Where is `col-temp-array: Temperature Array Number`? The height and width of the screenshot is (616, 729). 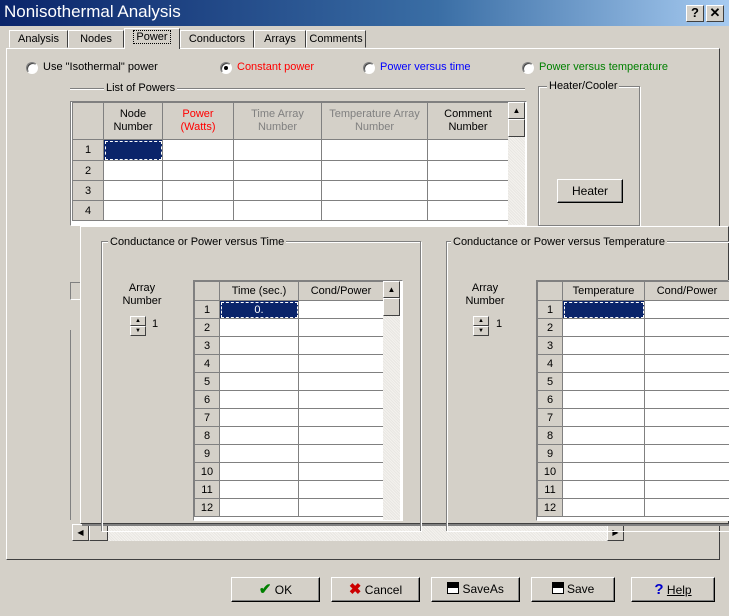 col-temp-array: Temperature Array Number is located at coordinates (374, 121).